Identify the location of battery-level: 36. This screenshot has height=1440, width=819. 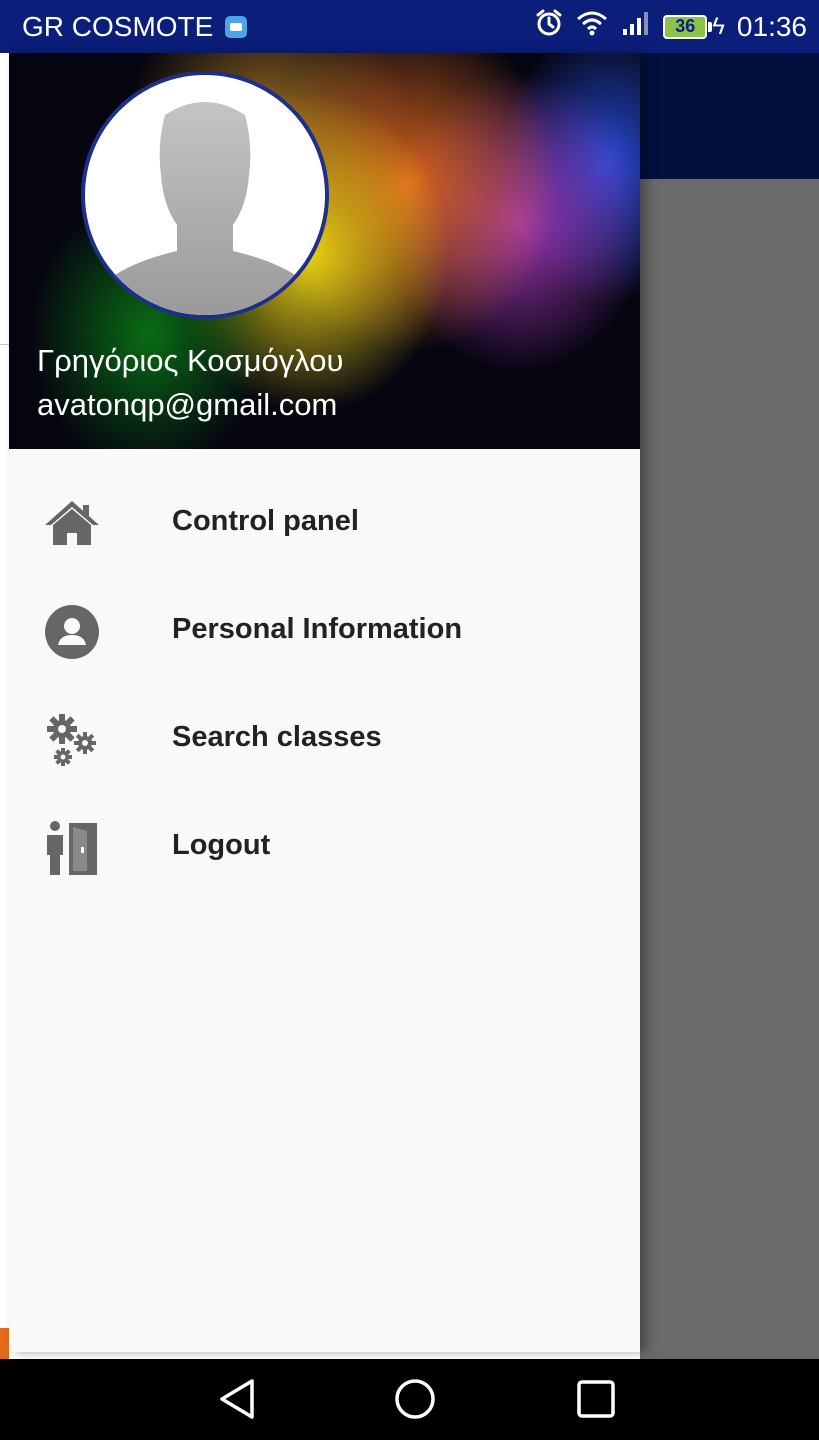
(685, 26).